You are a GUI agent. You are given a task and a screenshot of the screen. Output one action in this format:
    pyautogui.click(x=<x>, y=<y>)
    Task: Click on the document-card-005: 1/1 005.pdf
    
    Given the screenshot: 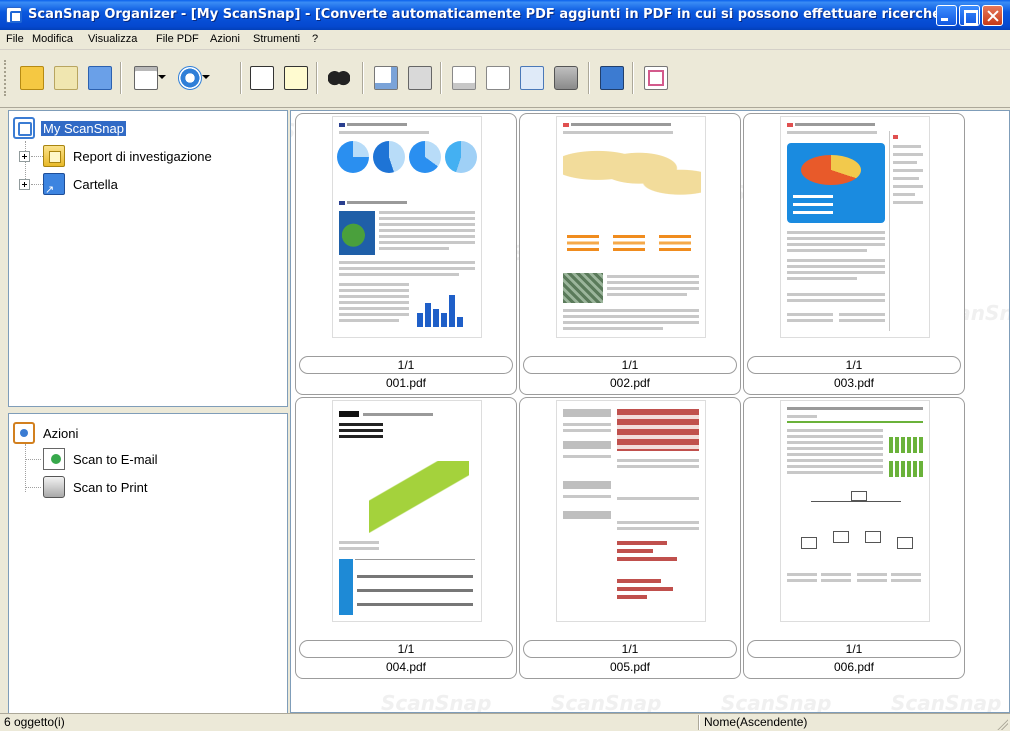 What is the action you would take?
    pyautogui.click(x=630, y=538)
    